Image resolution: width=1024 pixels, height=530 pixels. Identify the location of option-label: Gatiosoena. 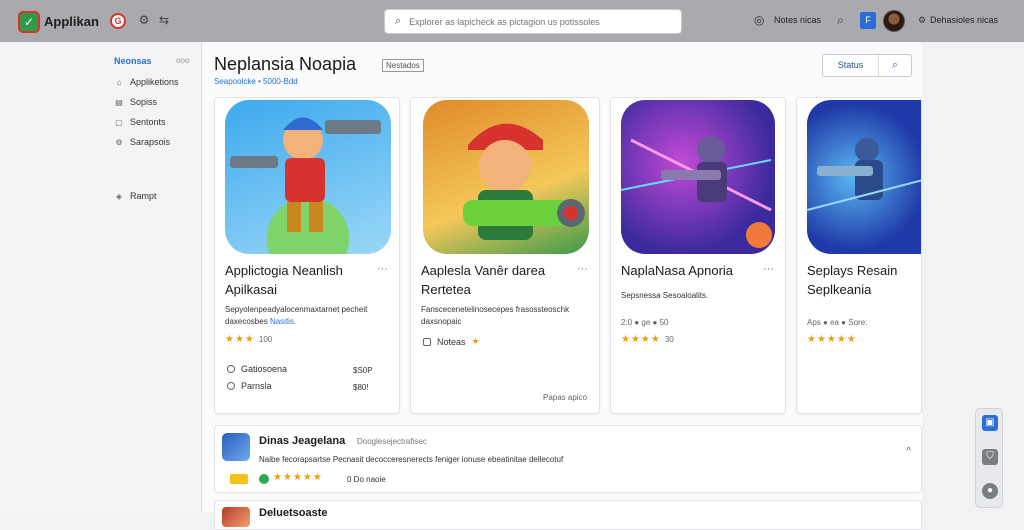
(264, 369).